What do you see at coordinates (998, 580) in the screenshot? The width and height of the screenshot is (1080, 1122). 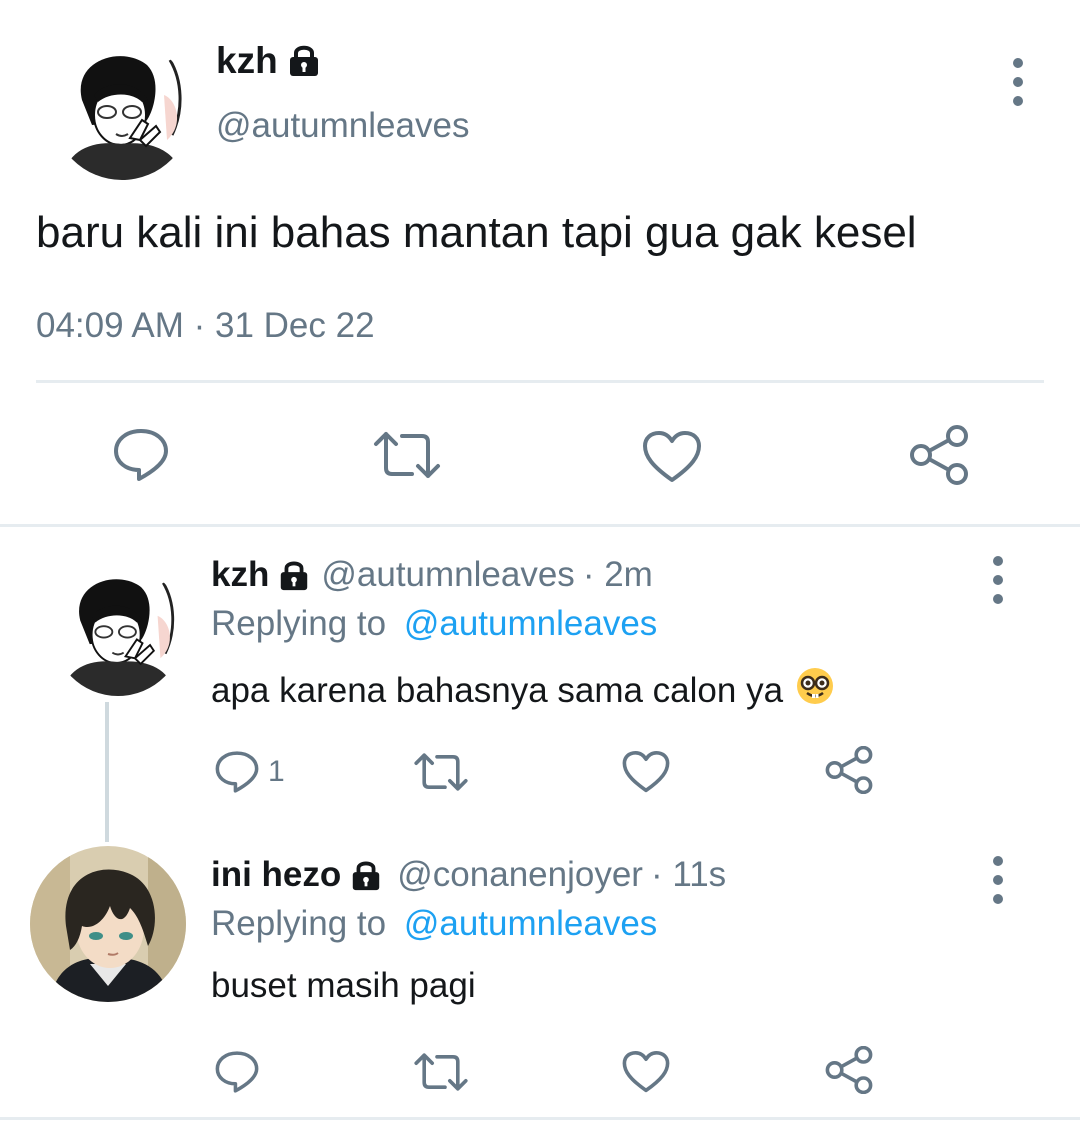 I see `reply1-more-options-icon` at bounding box center [998, 580].